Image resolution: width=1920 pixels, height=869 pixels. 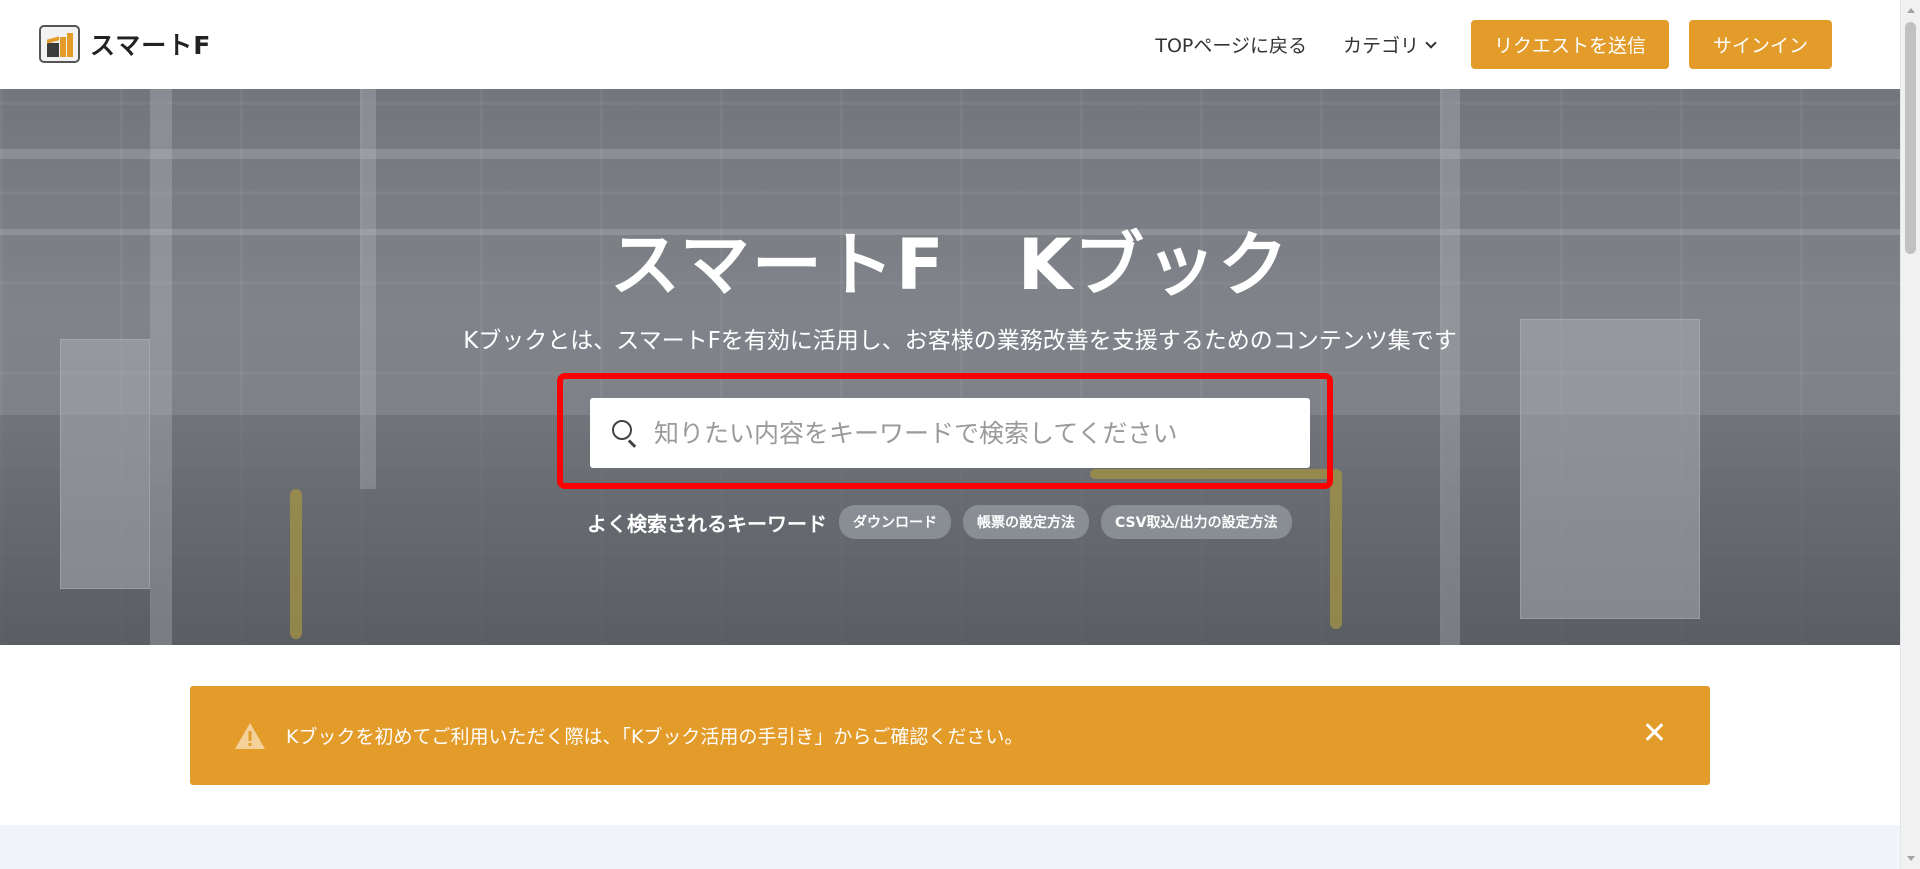 I want to click on scroll-up-arrow-icon, so click(x=1911, y=10).